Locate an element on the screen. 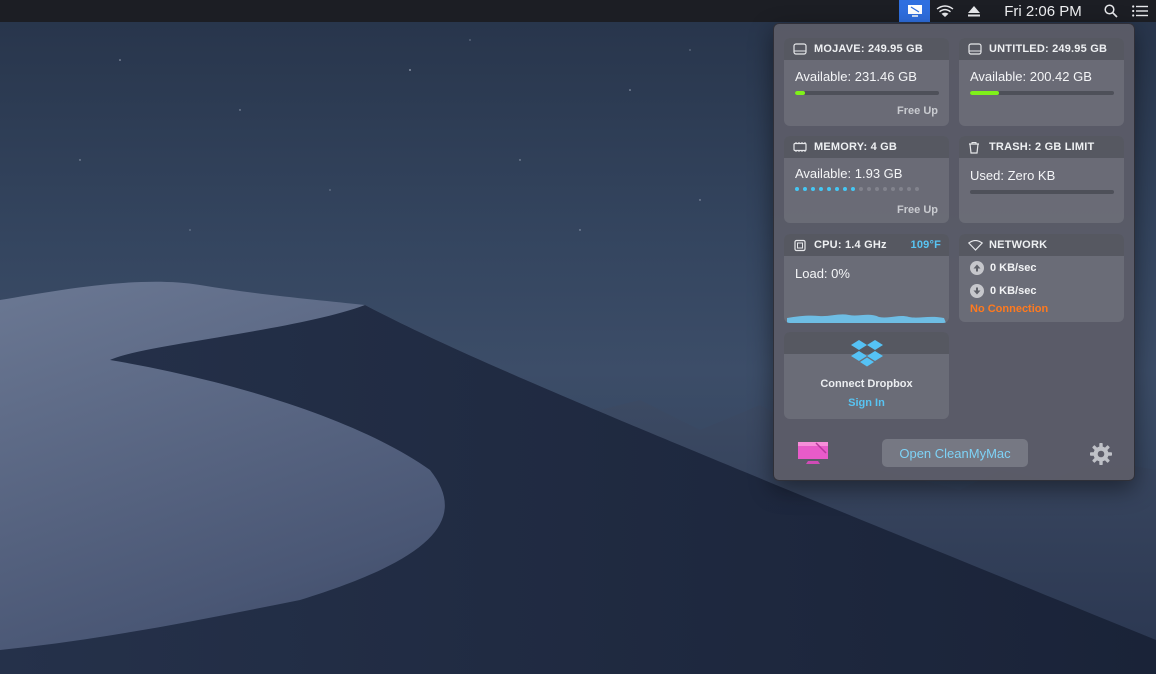 The height and width of the screenshot is (674, 1156). trash-card-header: TRASH: 2 GB LIMIT is located at coordinates (1041, 147).